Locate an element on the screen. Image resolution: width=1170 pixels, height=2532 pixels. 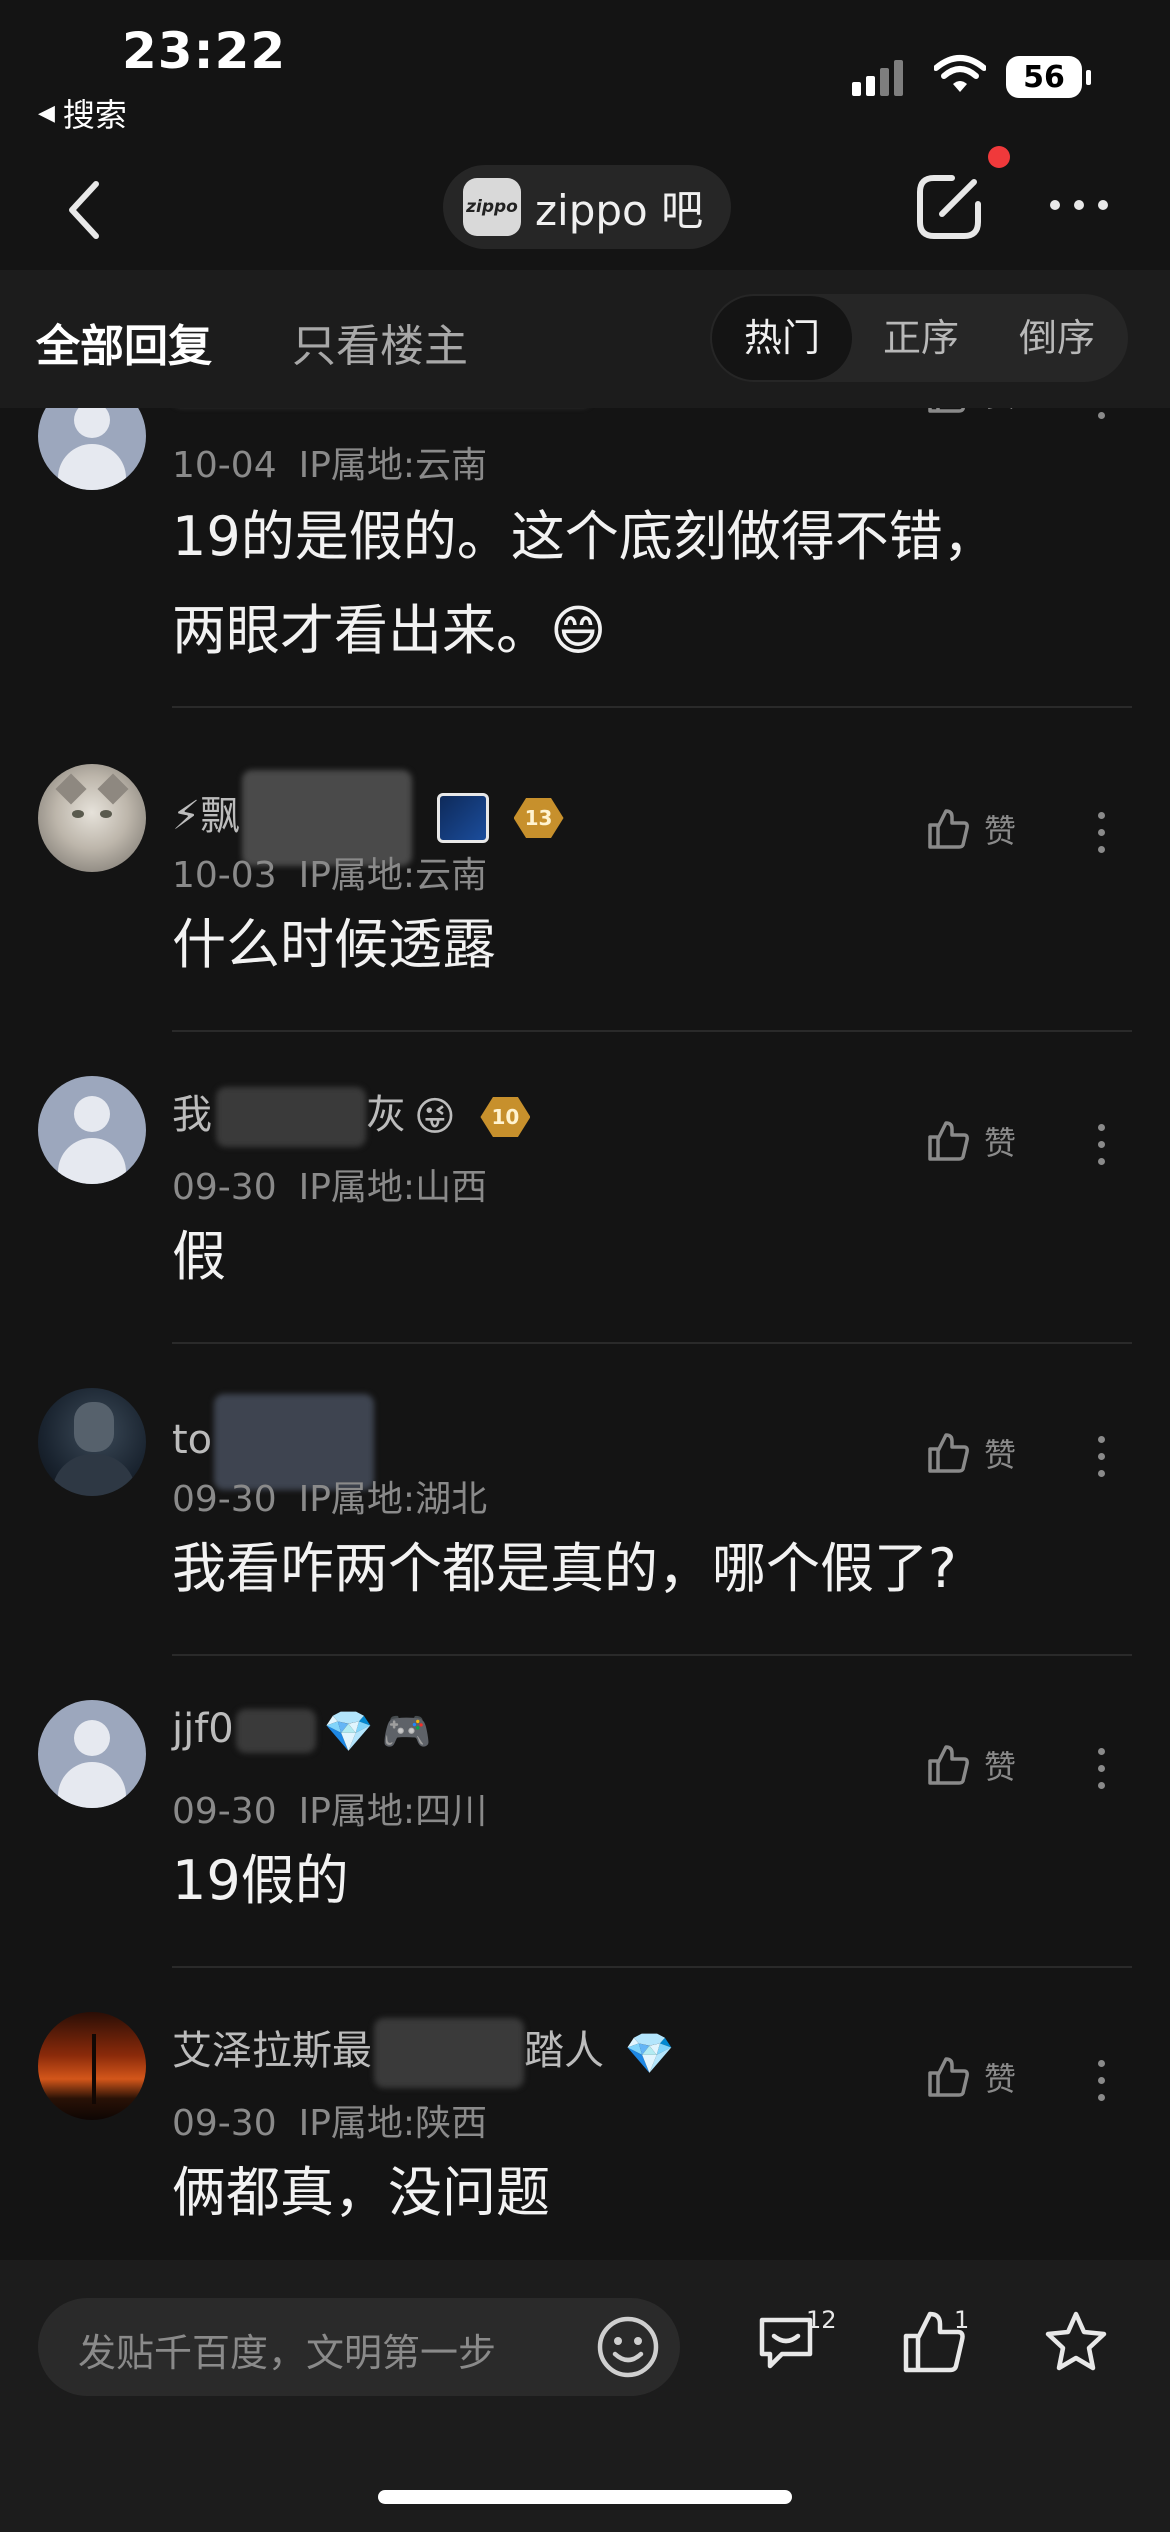
tab-all-replies: 全部回复 is located at coordinates (124, 342).